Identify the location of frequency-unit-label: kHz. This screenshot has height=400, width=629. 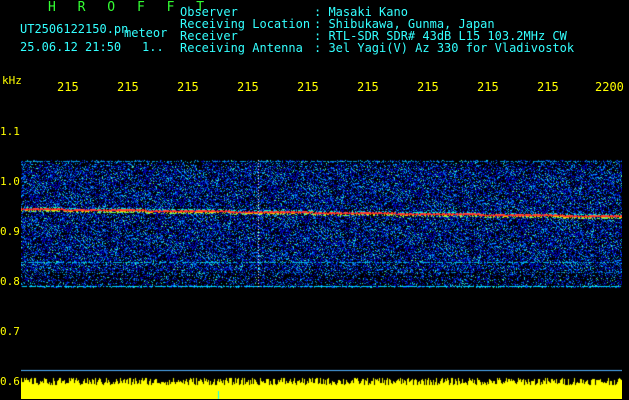
(12, 80).